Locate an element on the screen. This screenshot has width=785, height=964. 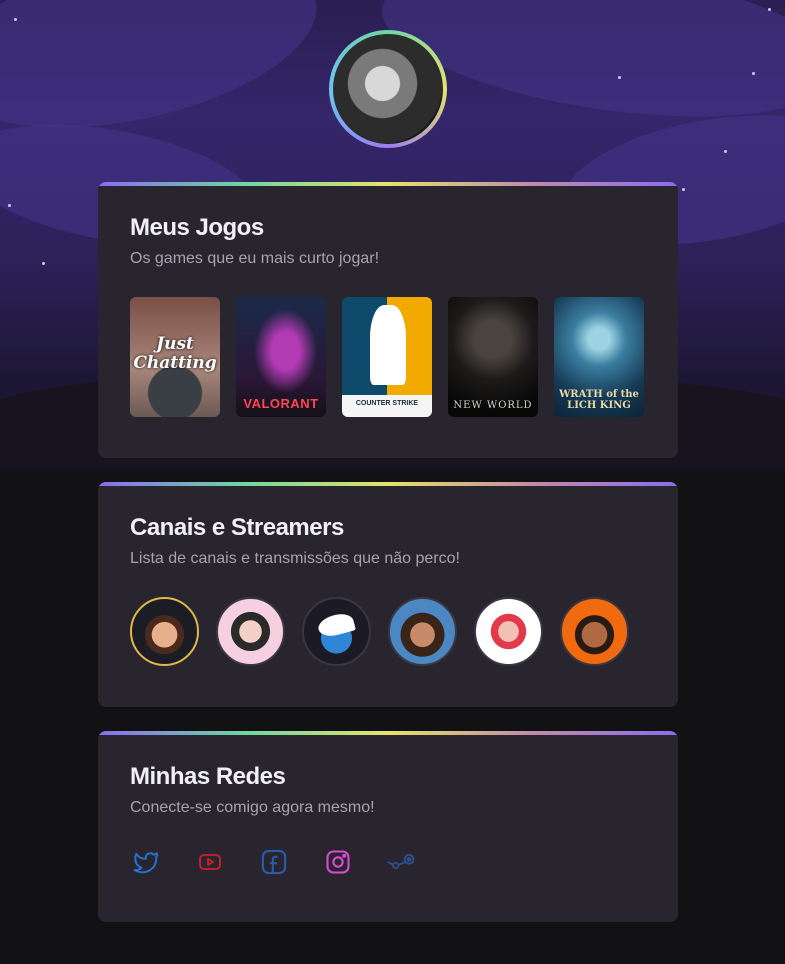
game-label: VALORANT is located at coordinates (281, 403).